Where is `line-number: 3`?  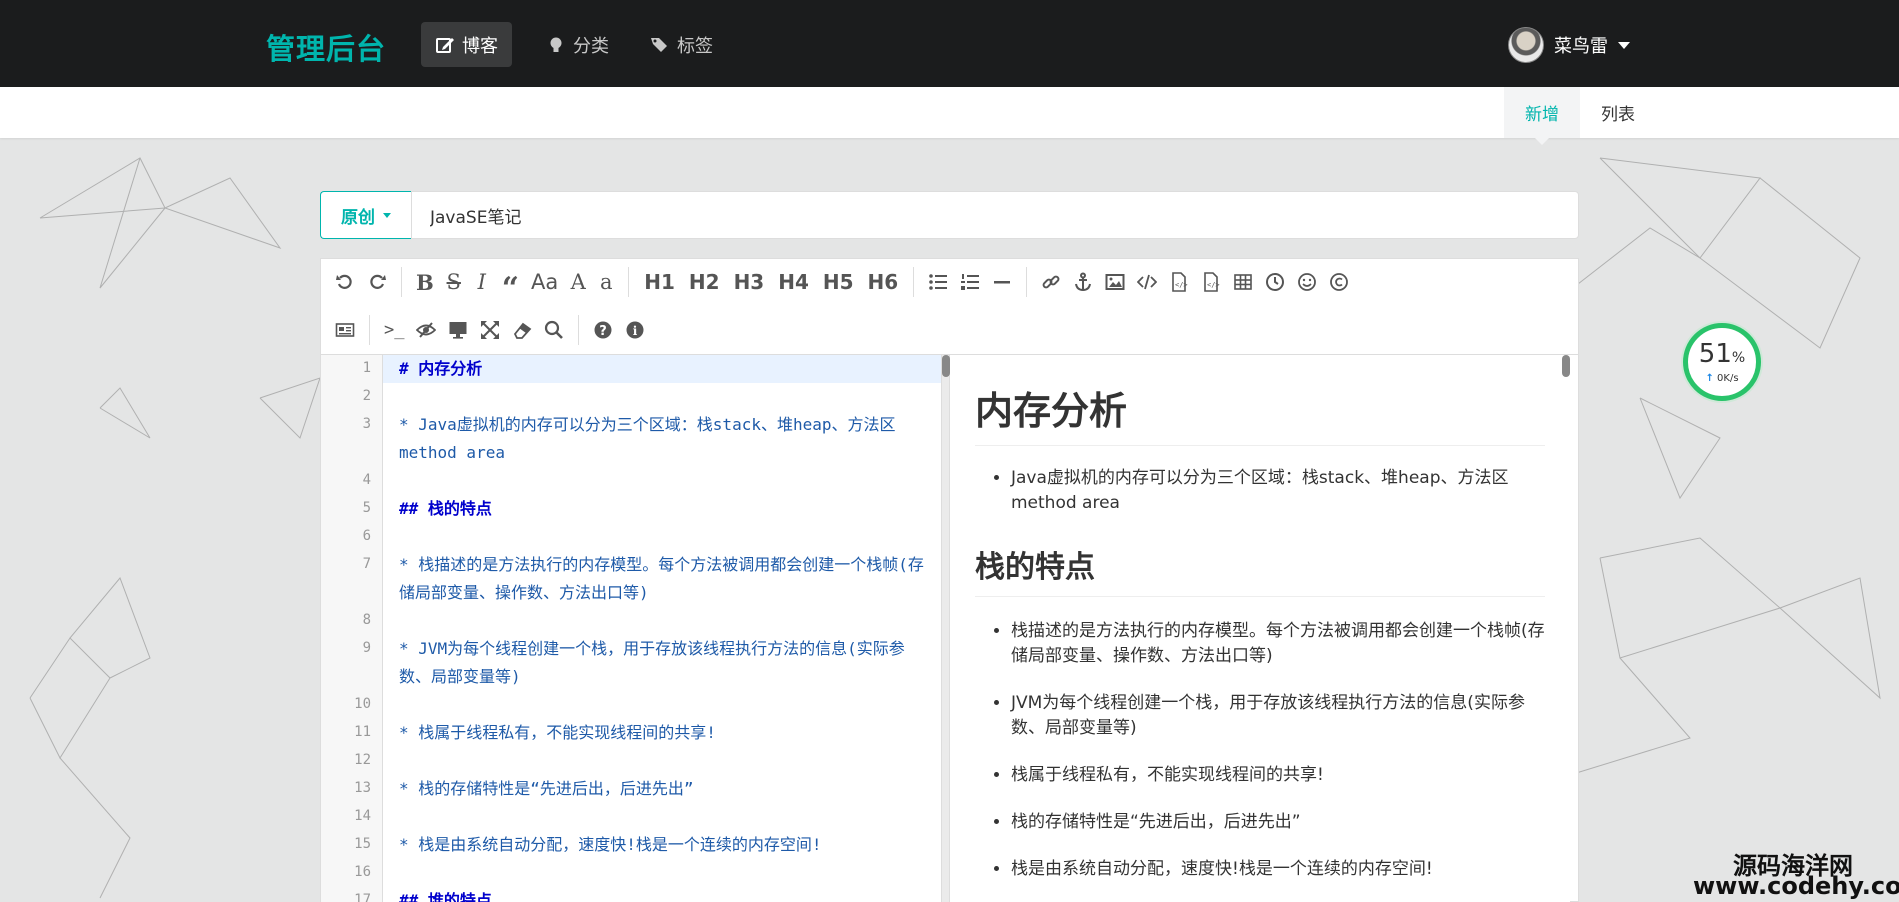
line-number: 3 is located at coordinates (366, 424).